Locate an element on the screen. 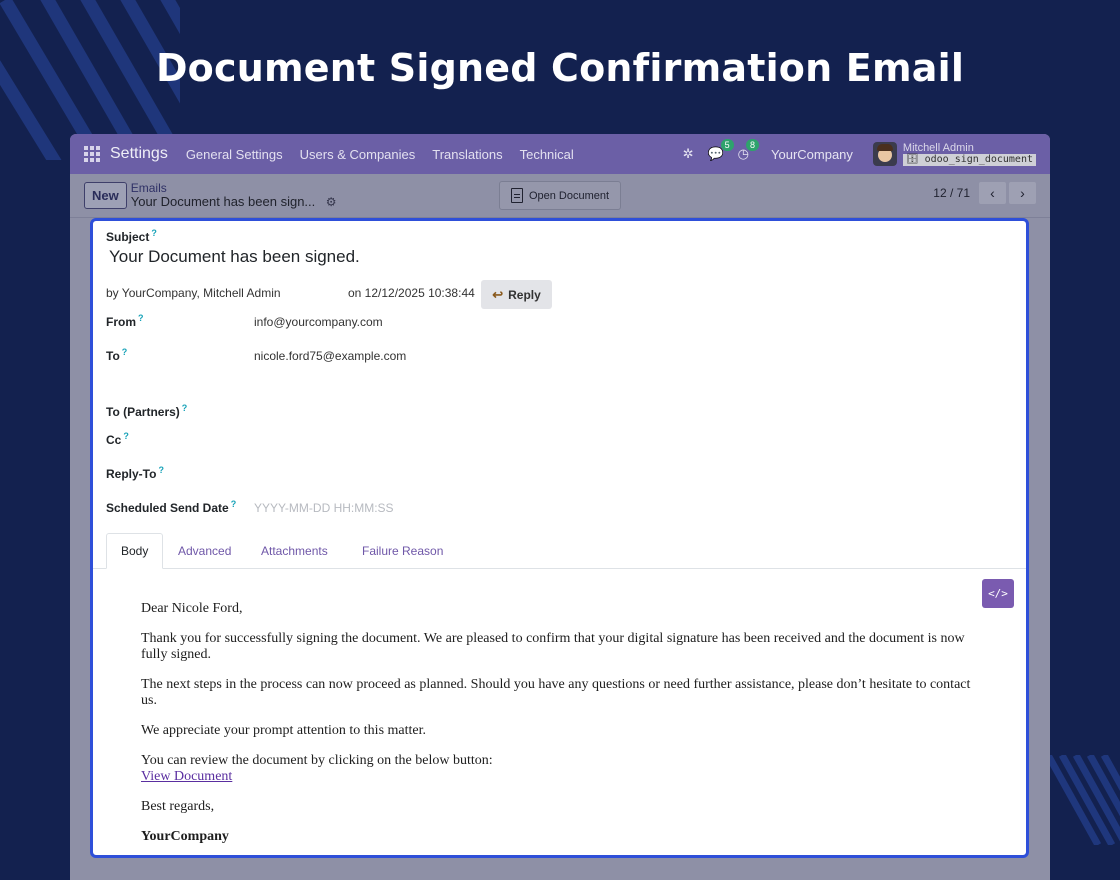  open-document-button: Open Document is located at coordinates (560, 195).